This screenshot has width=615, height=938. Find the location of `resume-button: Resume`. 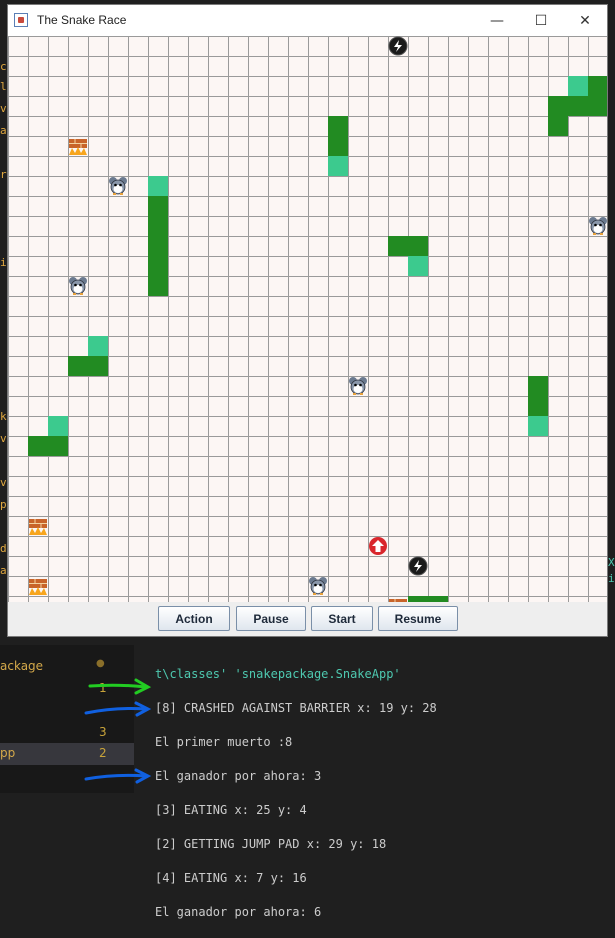

resume-button: Resume is located at coordinates (418, 618).